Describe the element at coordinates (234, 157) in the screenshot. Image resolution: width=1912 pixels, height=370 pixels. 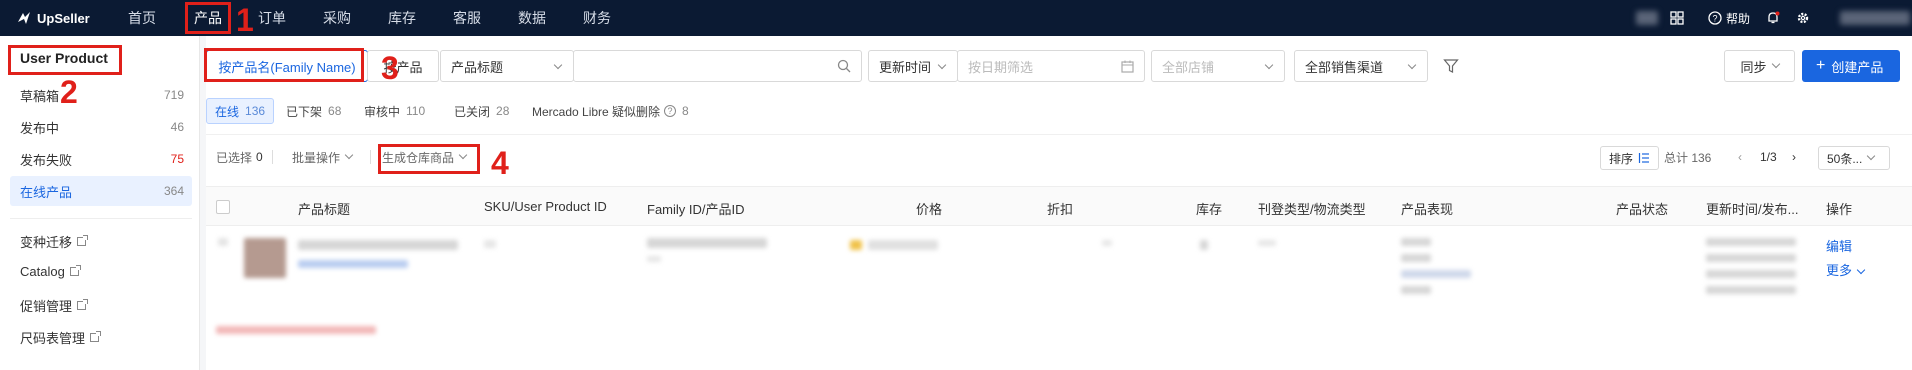
I see `selected-label: 已选择` at that location.